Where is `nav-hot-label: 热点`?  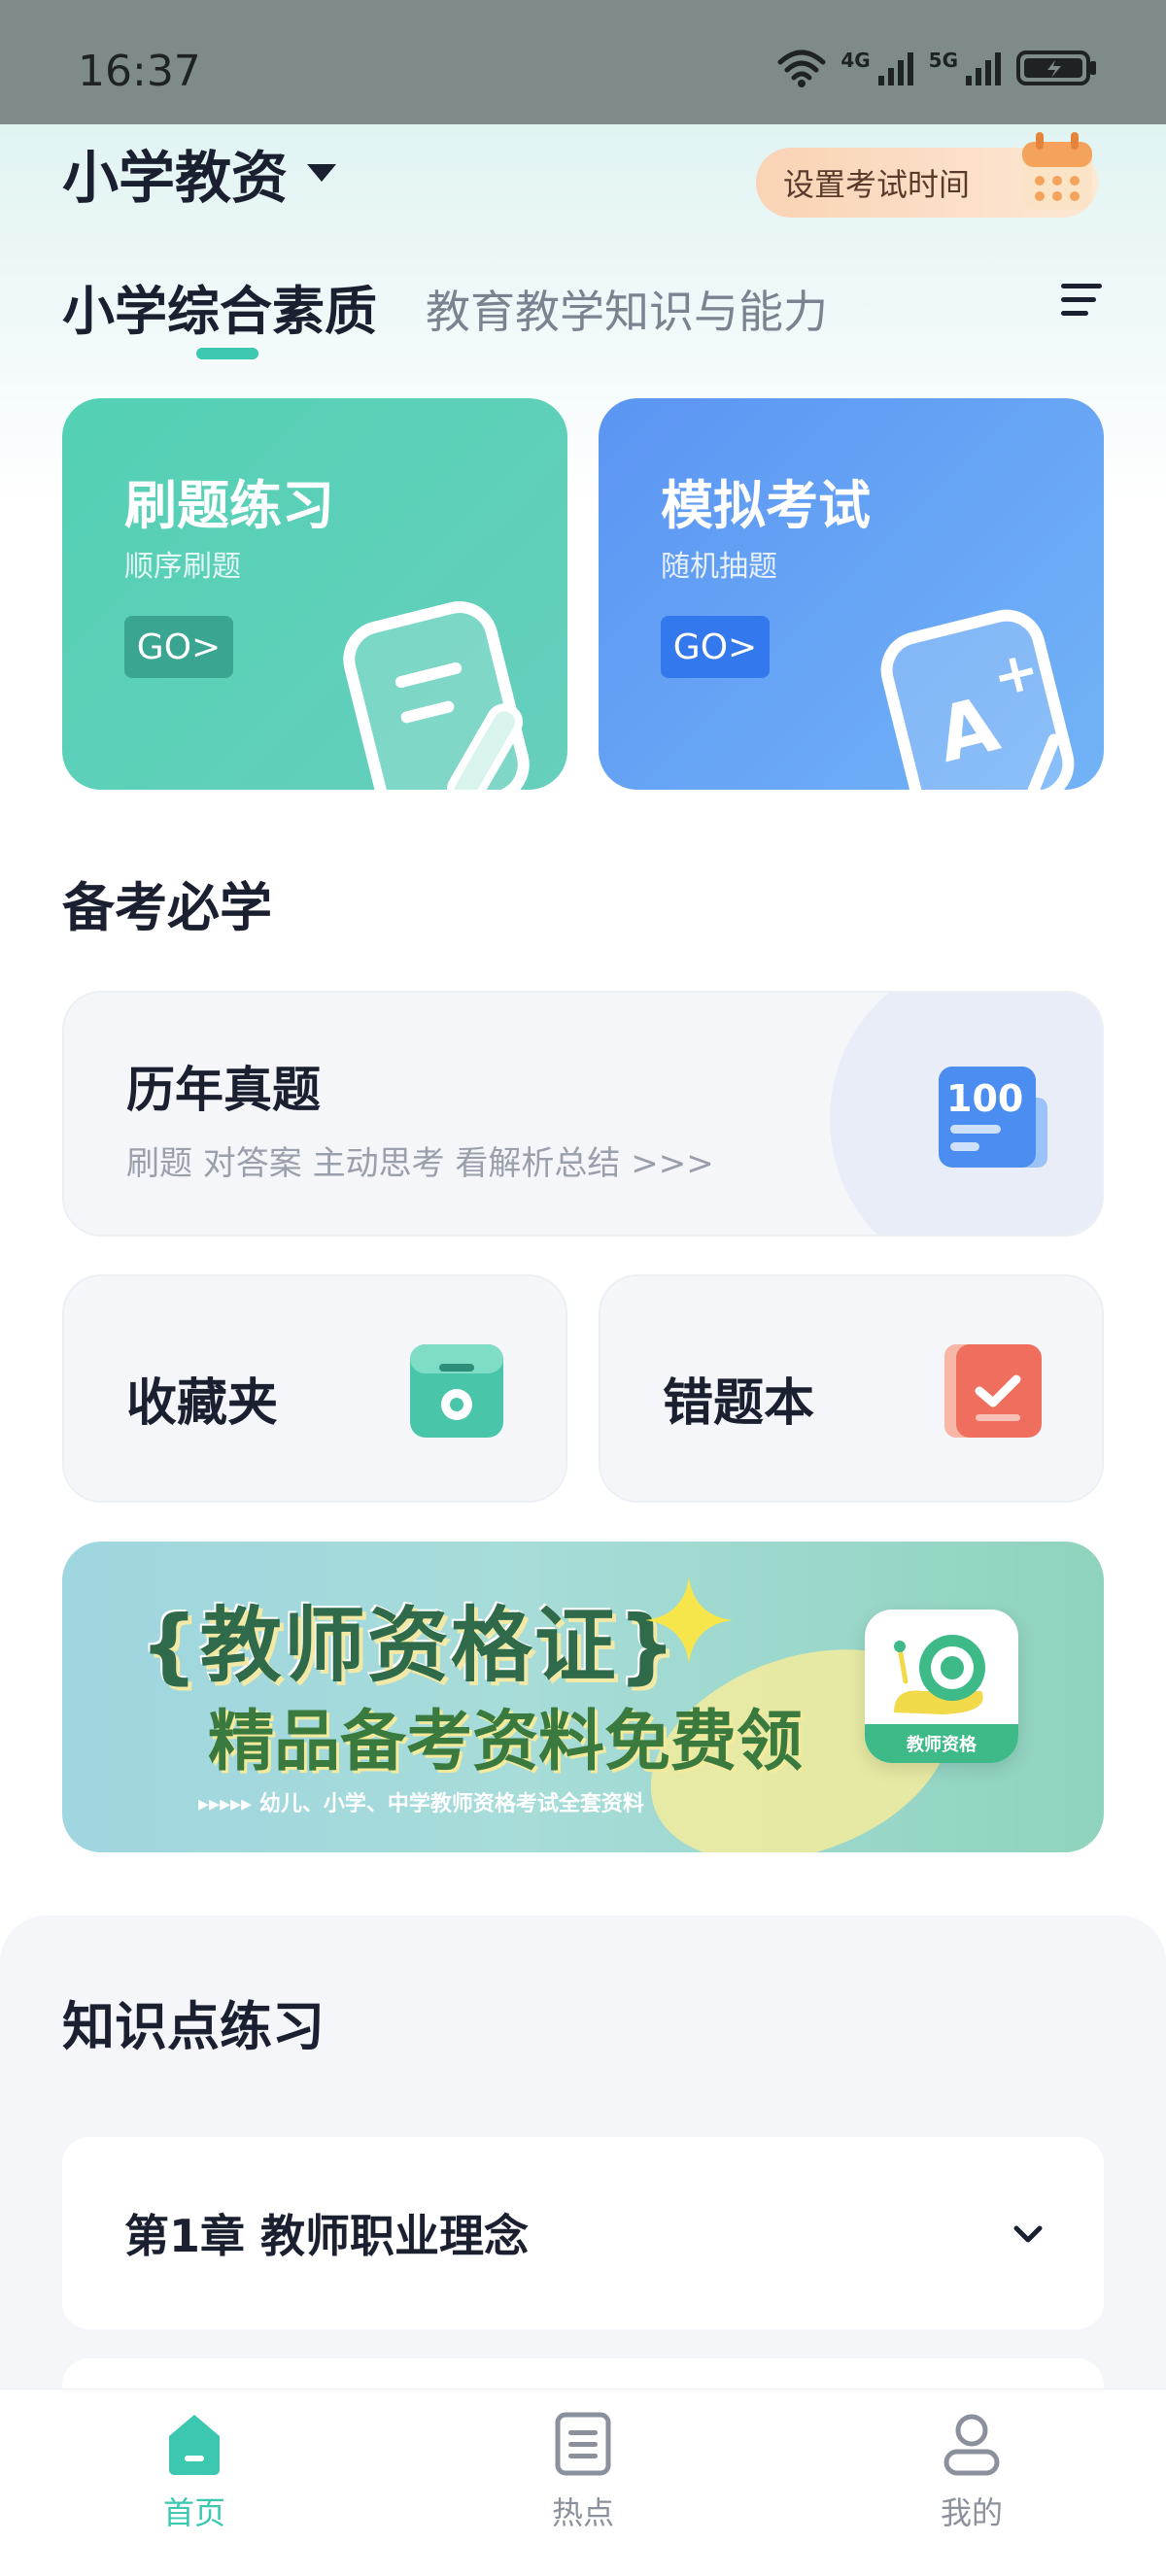 nav-hot-label: 热点 is located at coordinates (582, 2512).